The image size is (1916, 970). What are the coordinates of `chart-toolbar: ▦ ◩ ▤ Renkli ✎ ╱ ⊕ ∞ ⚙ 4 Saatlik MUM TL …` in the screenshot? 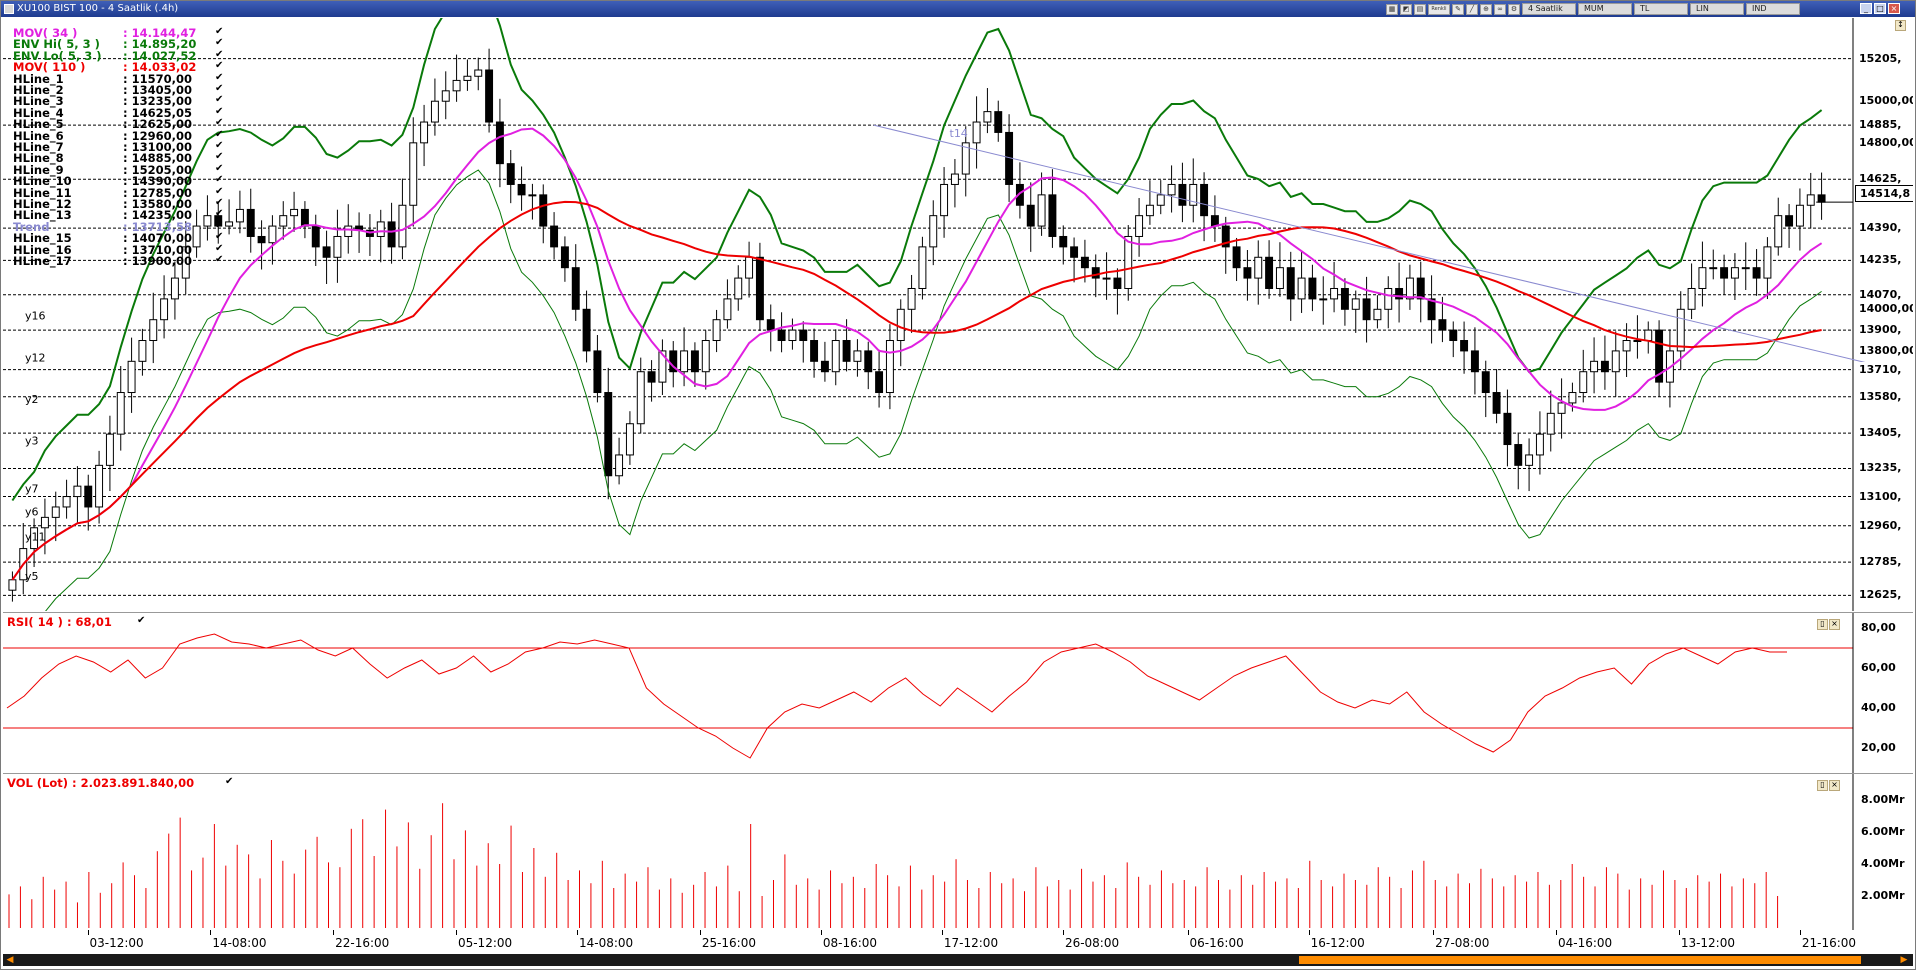 It's located at (1593, 9).